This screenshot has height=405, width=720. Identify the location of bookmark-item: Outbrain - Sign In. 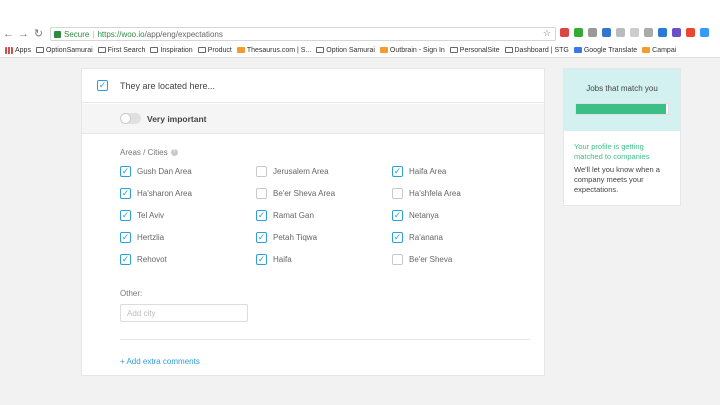
(412, 50).